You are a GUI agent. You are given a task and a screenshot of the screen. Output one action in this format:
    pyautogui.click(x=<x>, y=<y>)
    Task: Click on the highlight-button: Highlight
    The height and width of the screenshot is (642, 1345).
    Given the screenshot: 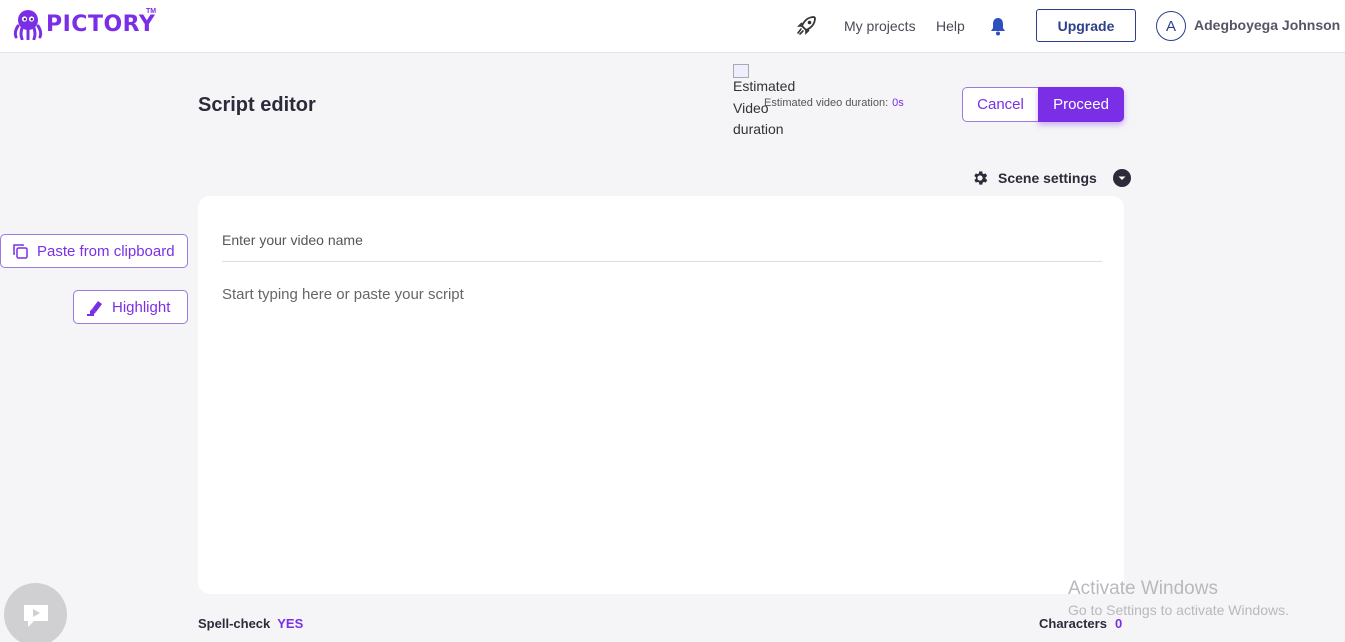 What is the action you would take?
    pyautogui.click(x=130, y=307)
    